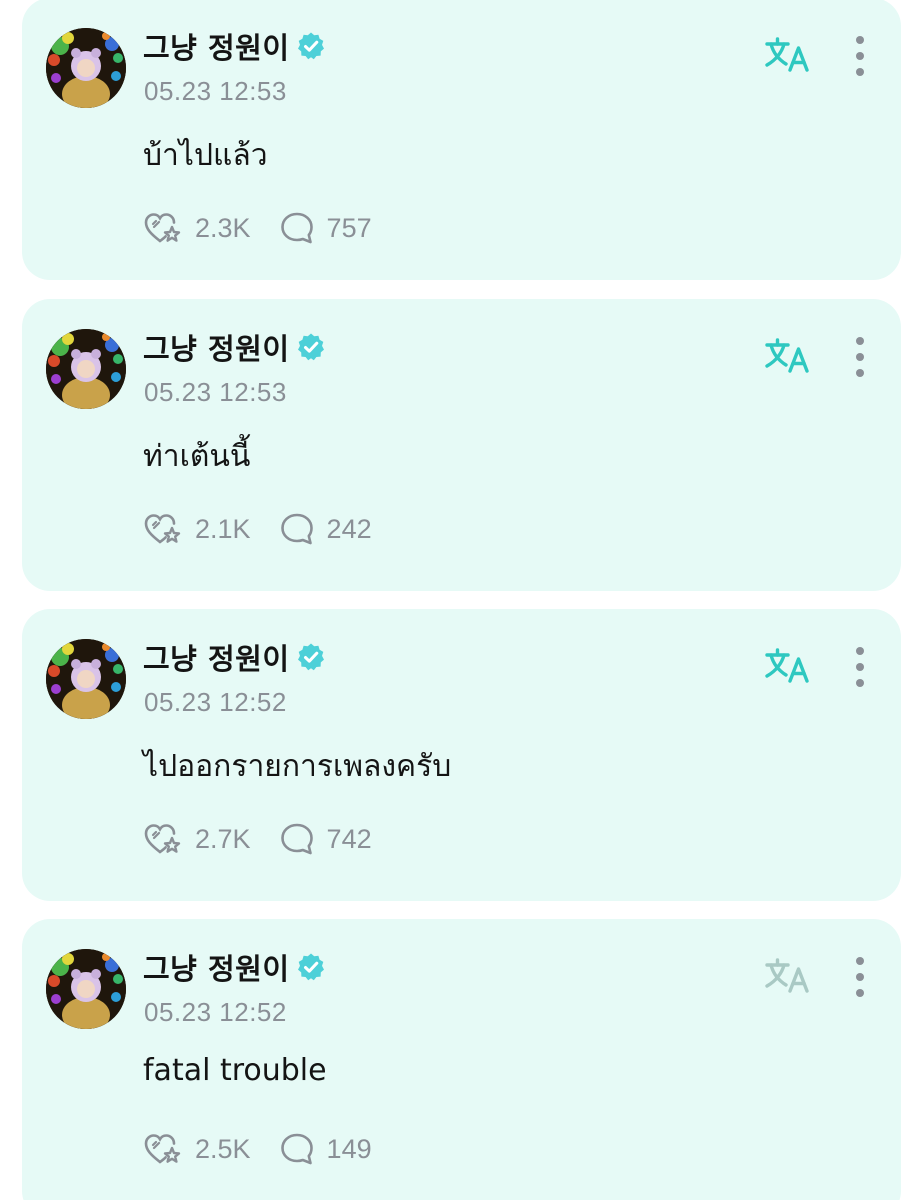 This screenshot has width=923, height=1200. I want to click on post-text: fatal trouble, so click(235, 1070).